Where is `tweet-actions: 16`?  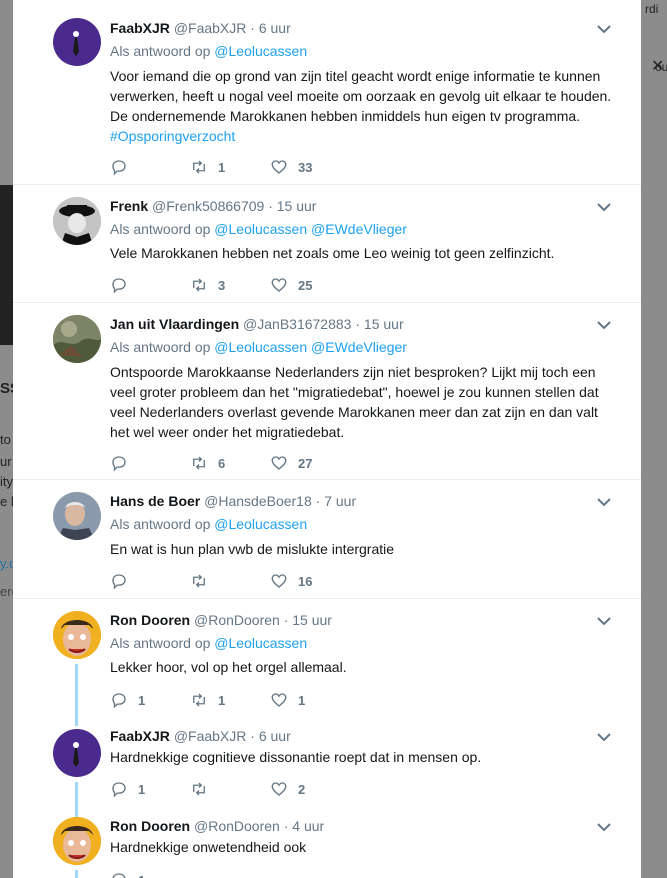
tweet-actions: 16 is located at coordinates (260, 581).